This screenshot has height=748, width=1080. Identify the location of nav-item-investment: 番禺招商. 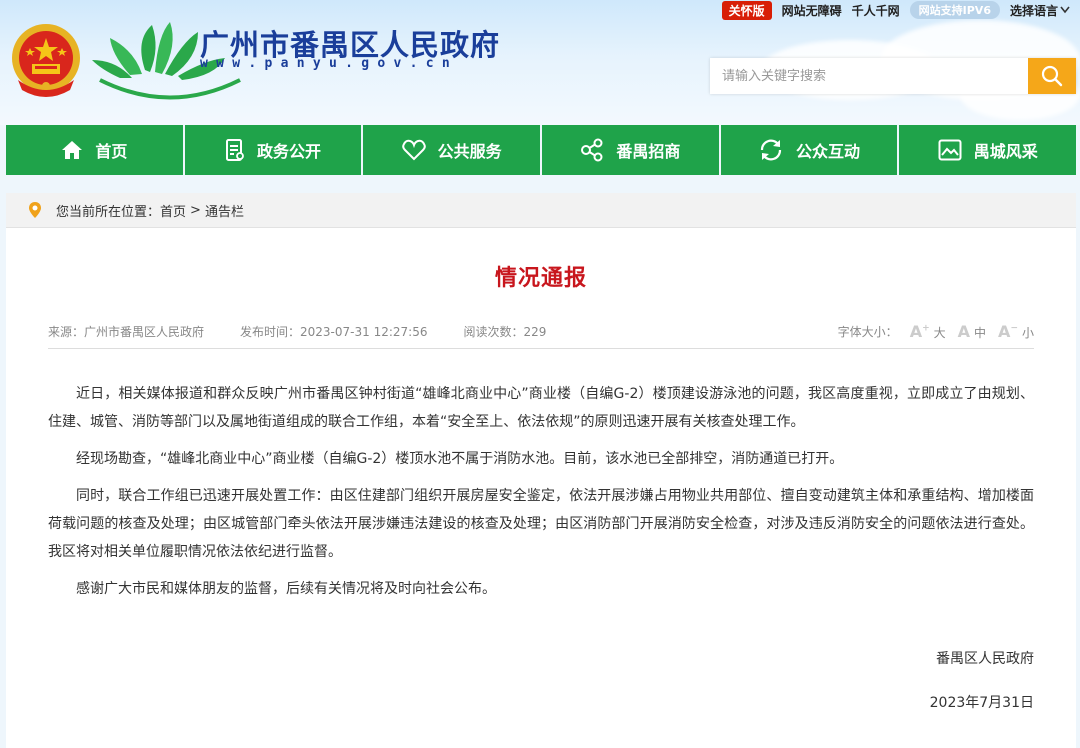
(629, 150).